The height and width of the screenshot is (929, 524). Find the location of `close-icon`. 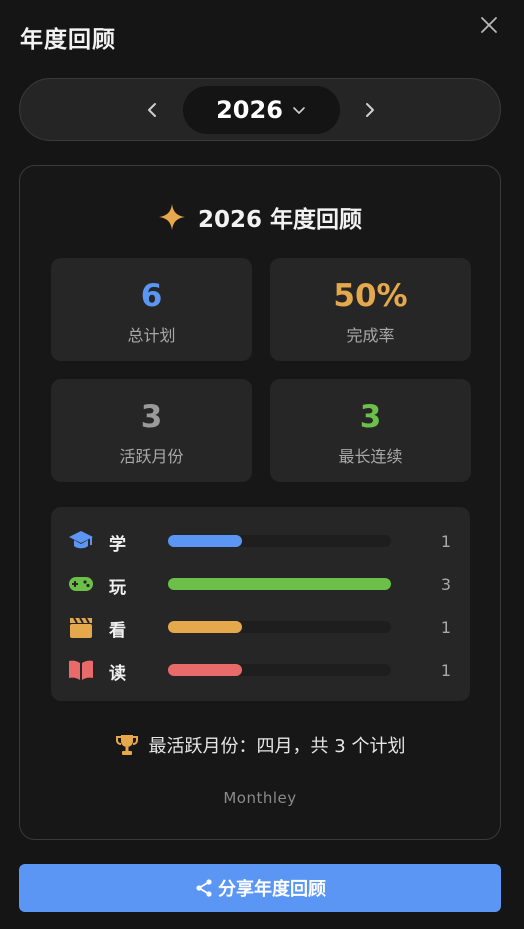

close-icon is located at coordinates (489, 25).